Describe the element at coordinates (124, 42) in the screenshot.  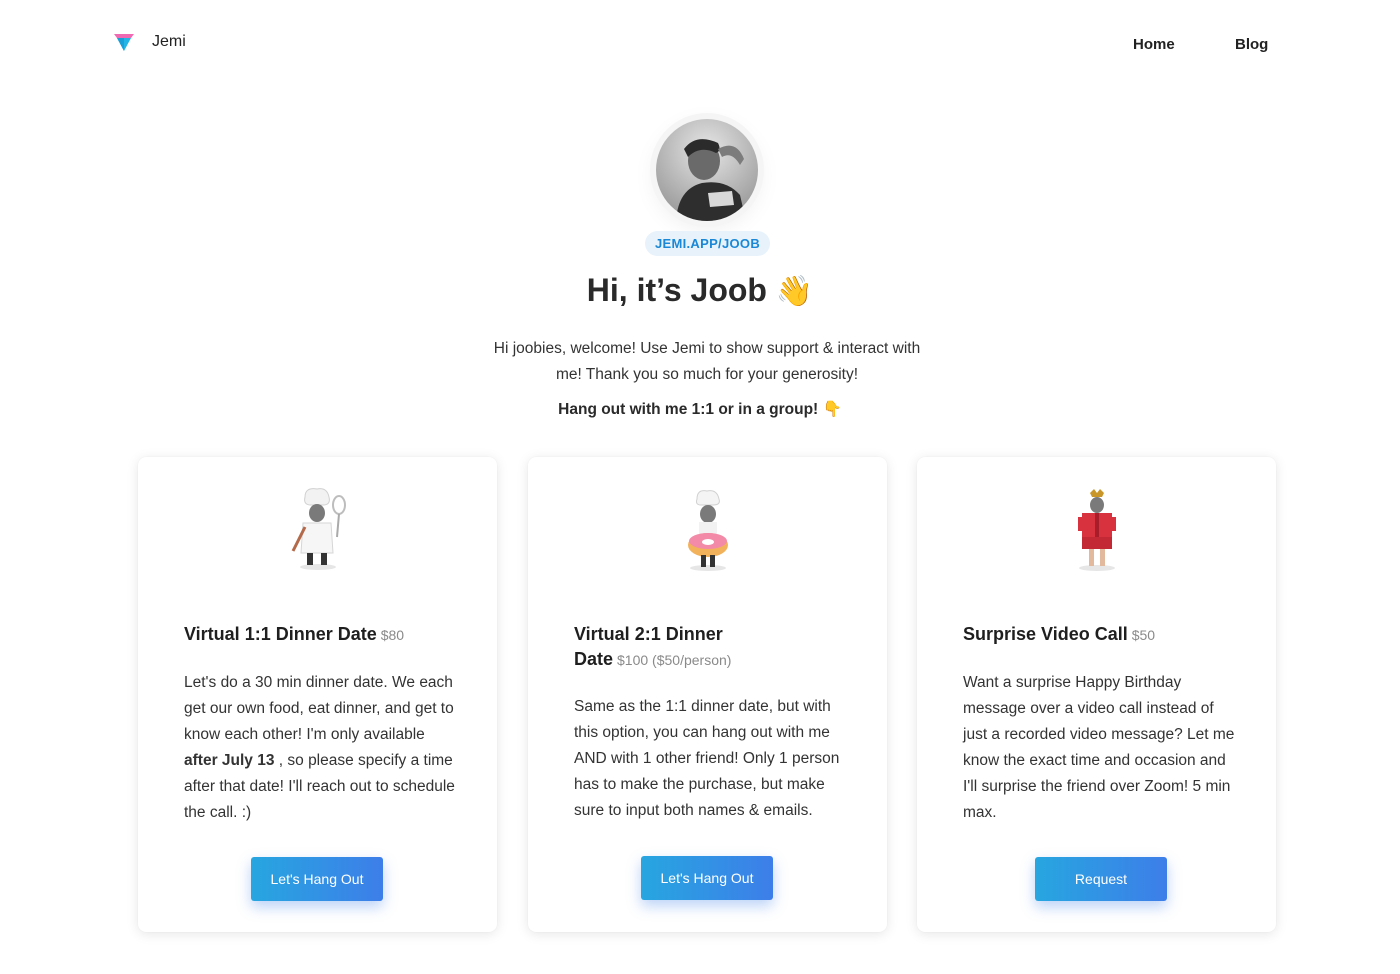
I see `jemi-logo-icon` at that location.